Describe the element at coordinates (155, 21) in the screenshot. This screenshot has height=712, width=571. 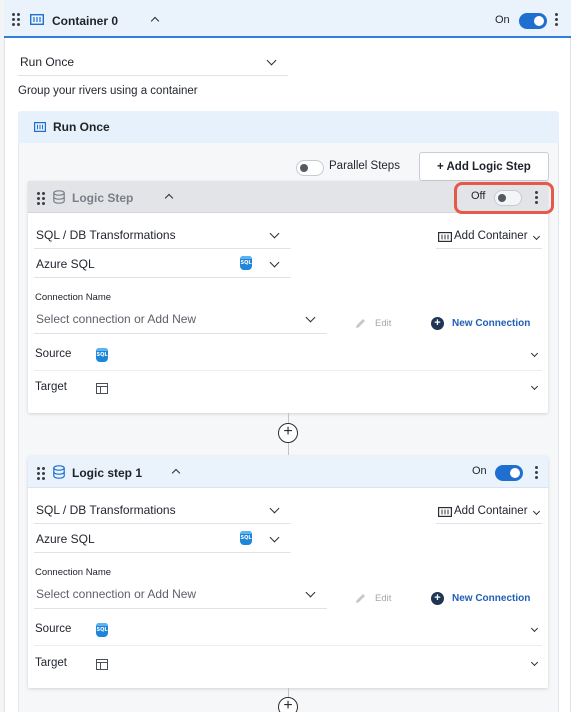
I see `collapse-chevron-icon` at that location.